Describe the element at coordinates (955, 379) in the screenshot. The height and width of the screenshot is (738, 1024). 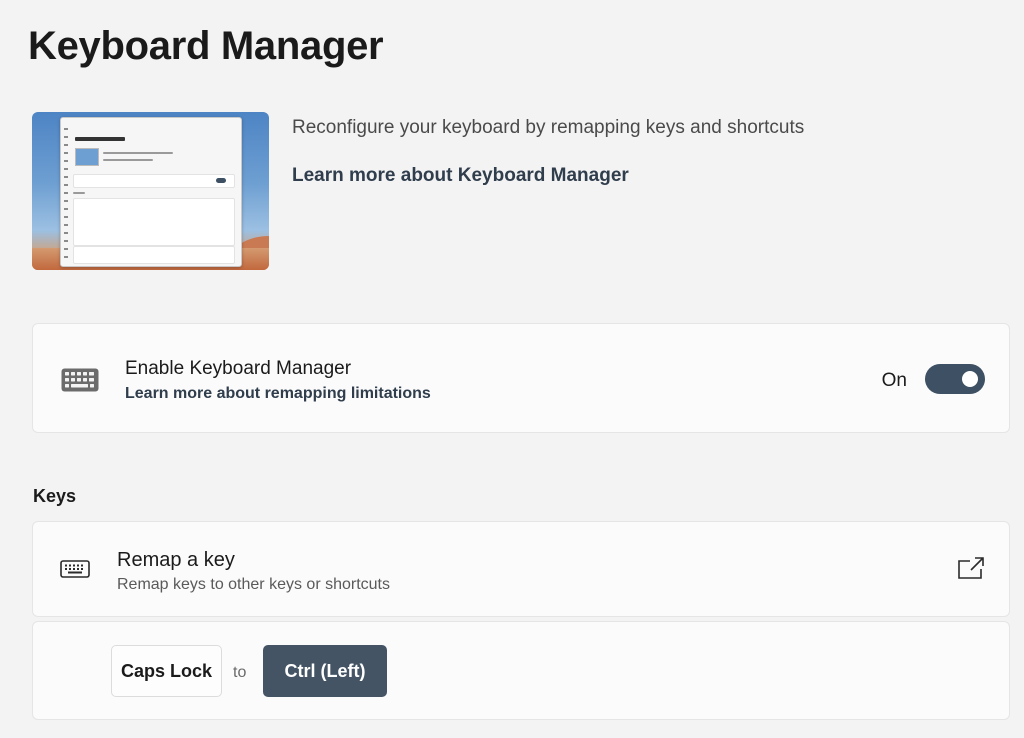
I see `enable-toggle` at that location.